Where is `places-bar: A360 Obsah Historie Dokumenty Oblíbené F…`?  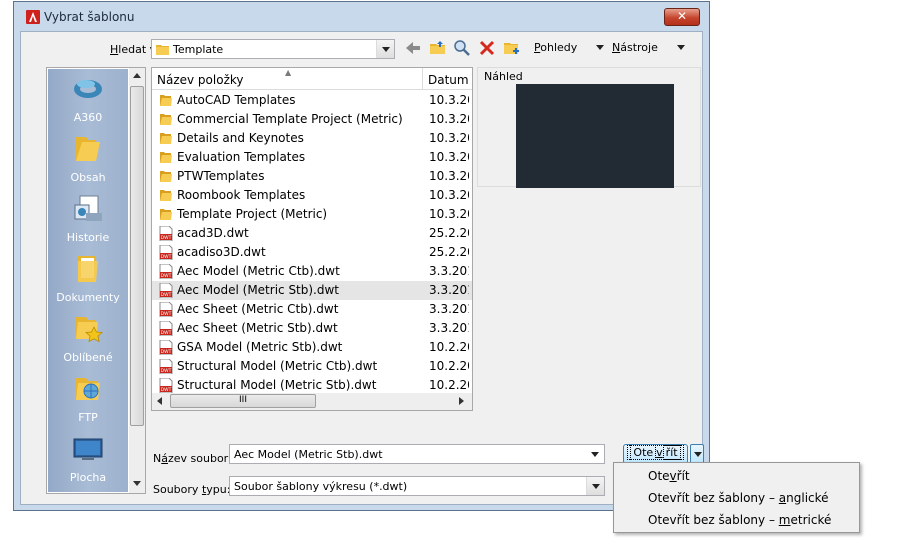 places-bar: A360 Obsah Historie Dokumenty Oblíbené F… is located at coordinates (96, 280).